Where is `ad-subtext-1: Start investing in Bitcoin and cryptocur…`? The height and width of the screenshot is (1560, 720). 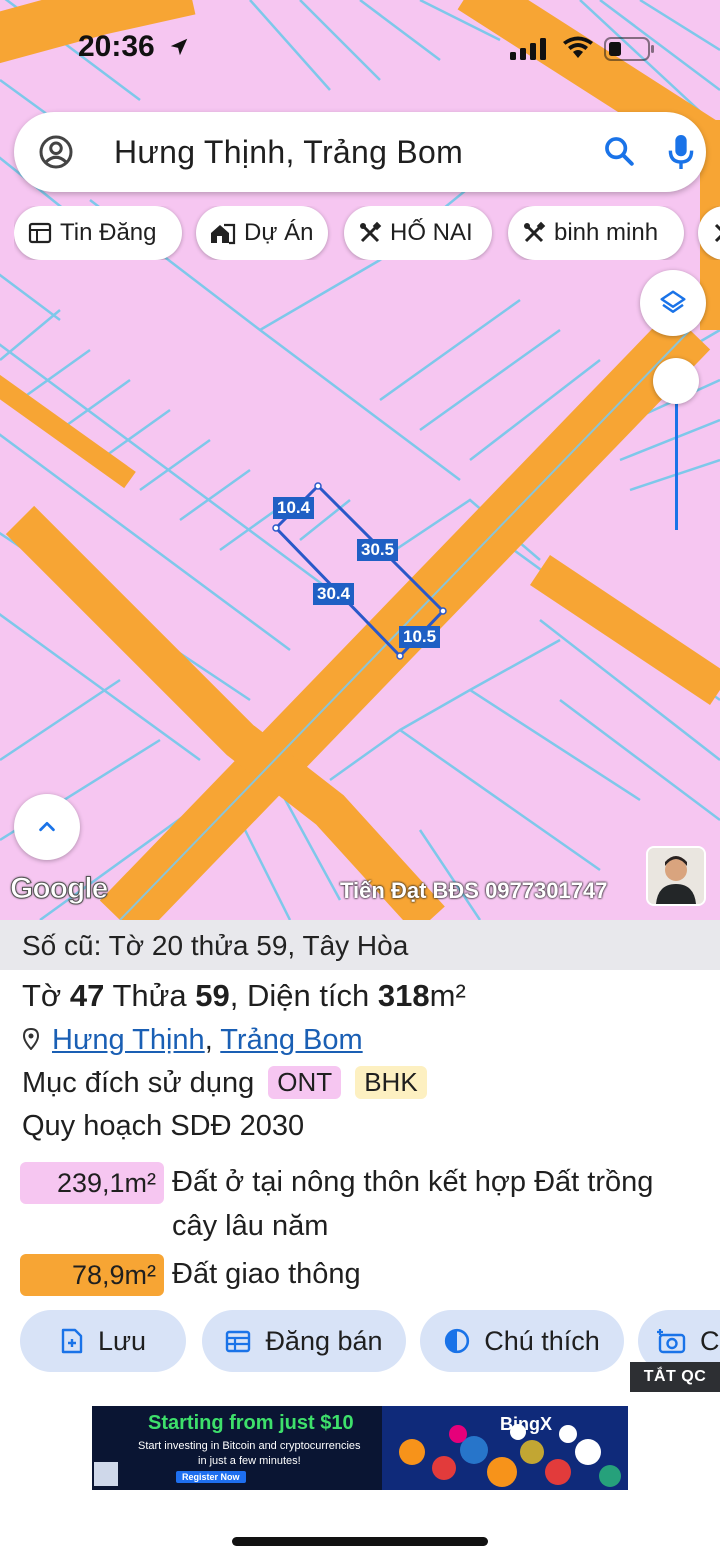 ad-subtext-1: Start investing in Bitcoin and cryptocur… is located at coordinates (249, 1446).